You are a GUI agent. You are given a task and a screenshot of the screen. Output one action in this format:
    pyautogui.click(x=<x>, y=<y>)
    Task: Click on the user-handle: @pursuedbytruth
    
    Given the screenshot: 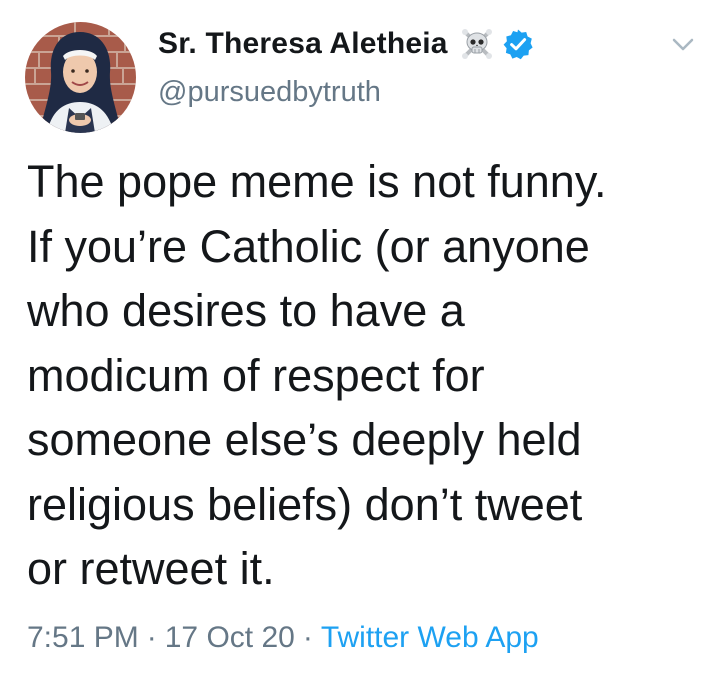 What is the action you would take?
    pyautogui.click(x=269, y=92)
    